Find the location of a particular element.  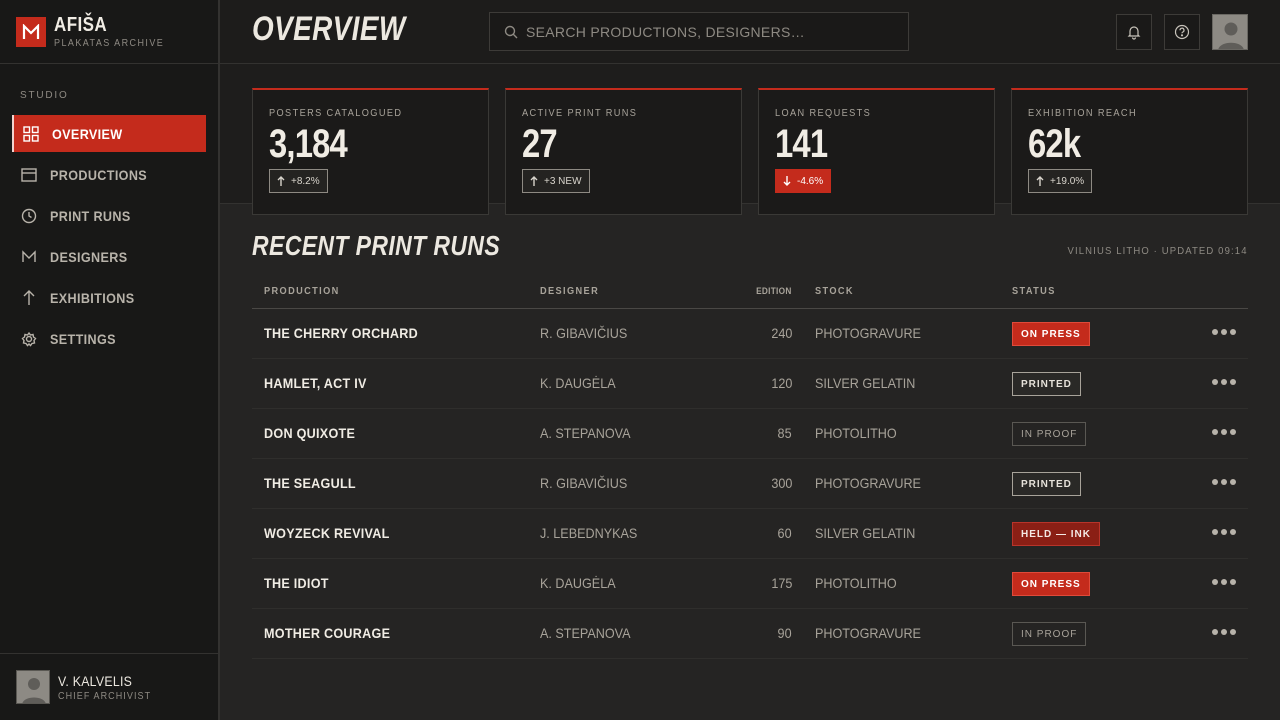

search-icon is located at coordinates (511, 31).